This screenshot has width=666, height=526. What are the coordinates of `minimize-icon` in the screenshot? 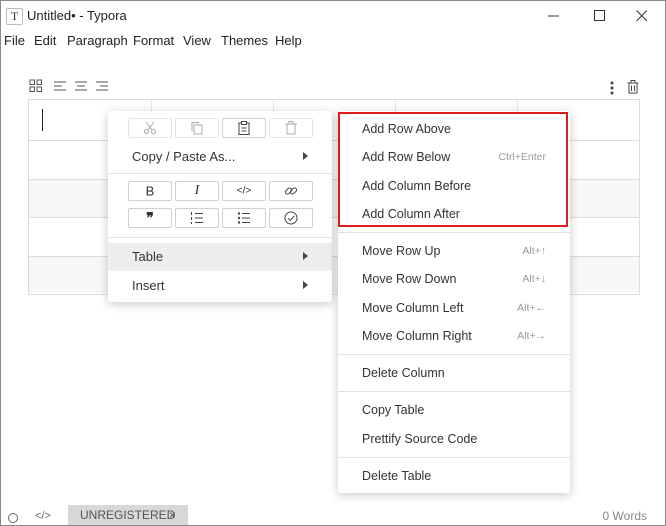 It's located at (553, 16).